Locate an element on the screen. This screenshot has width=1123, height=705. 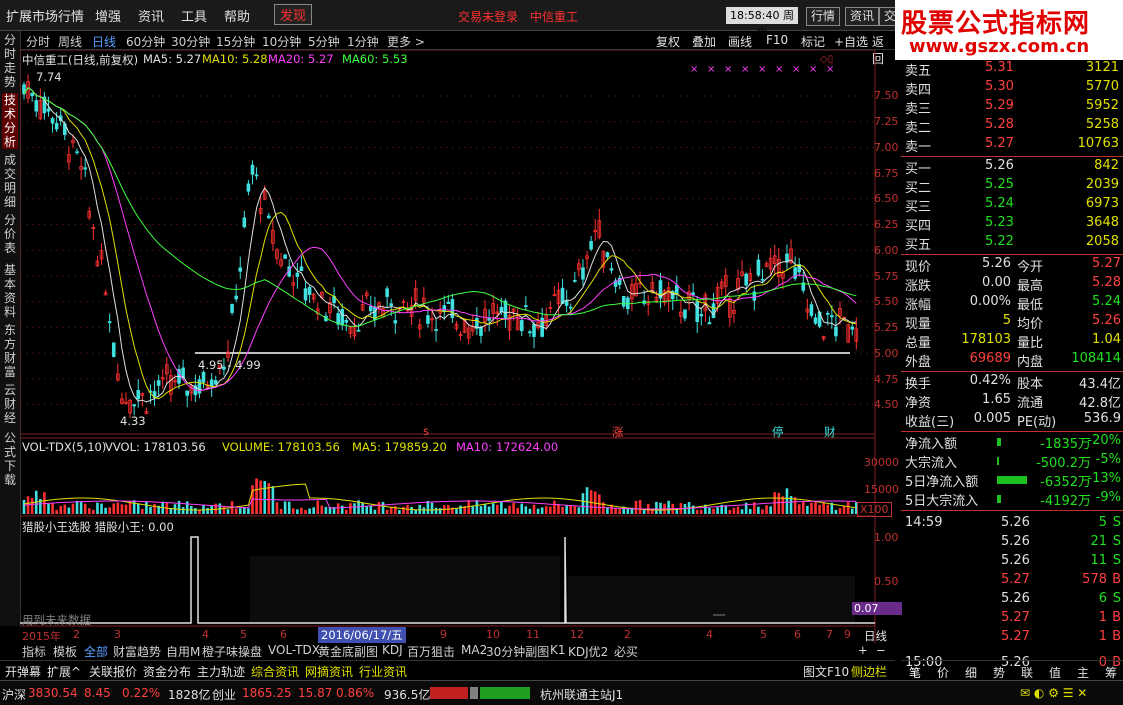
vtab-technical: 技术分析 is located at coordinates (10, 121).